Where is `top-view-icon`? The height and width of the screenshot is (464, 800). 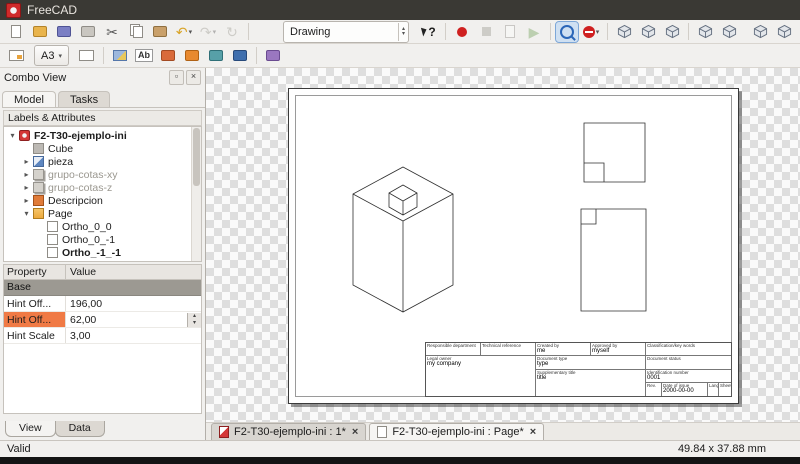
top-view-icon is located at coordinates (672, 32).